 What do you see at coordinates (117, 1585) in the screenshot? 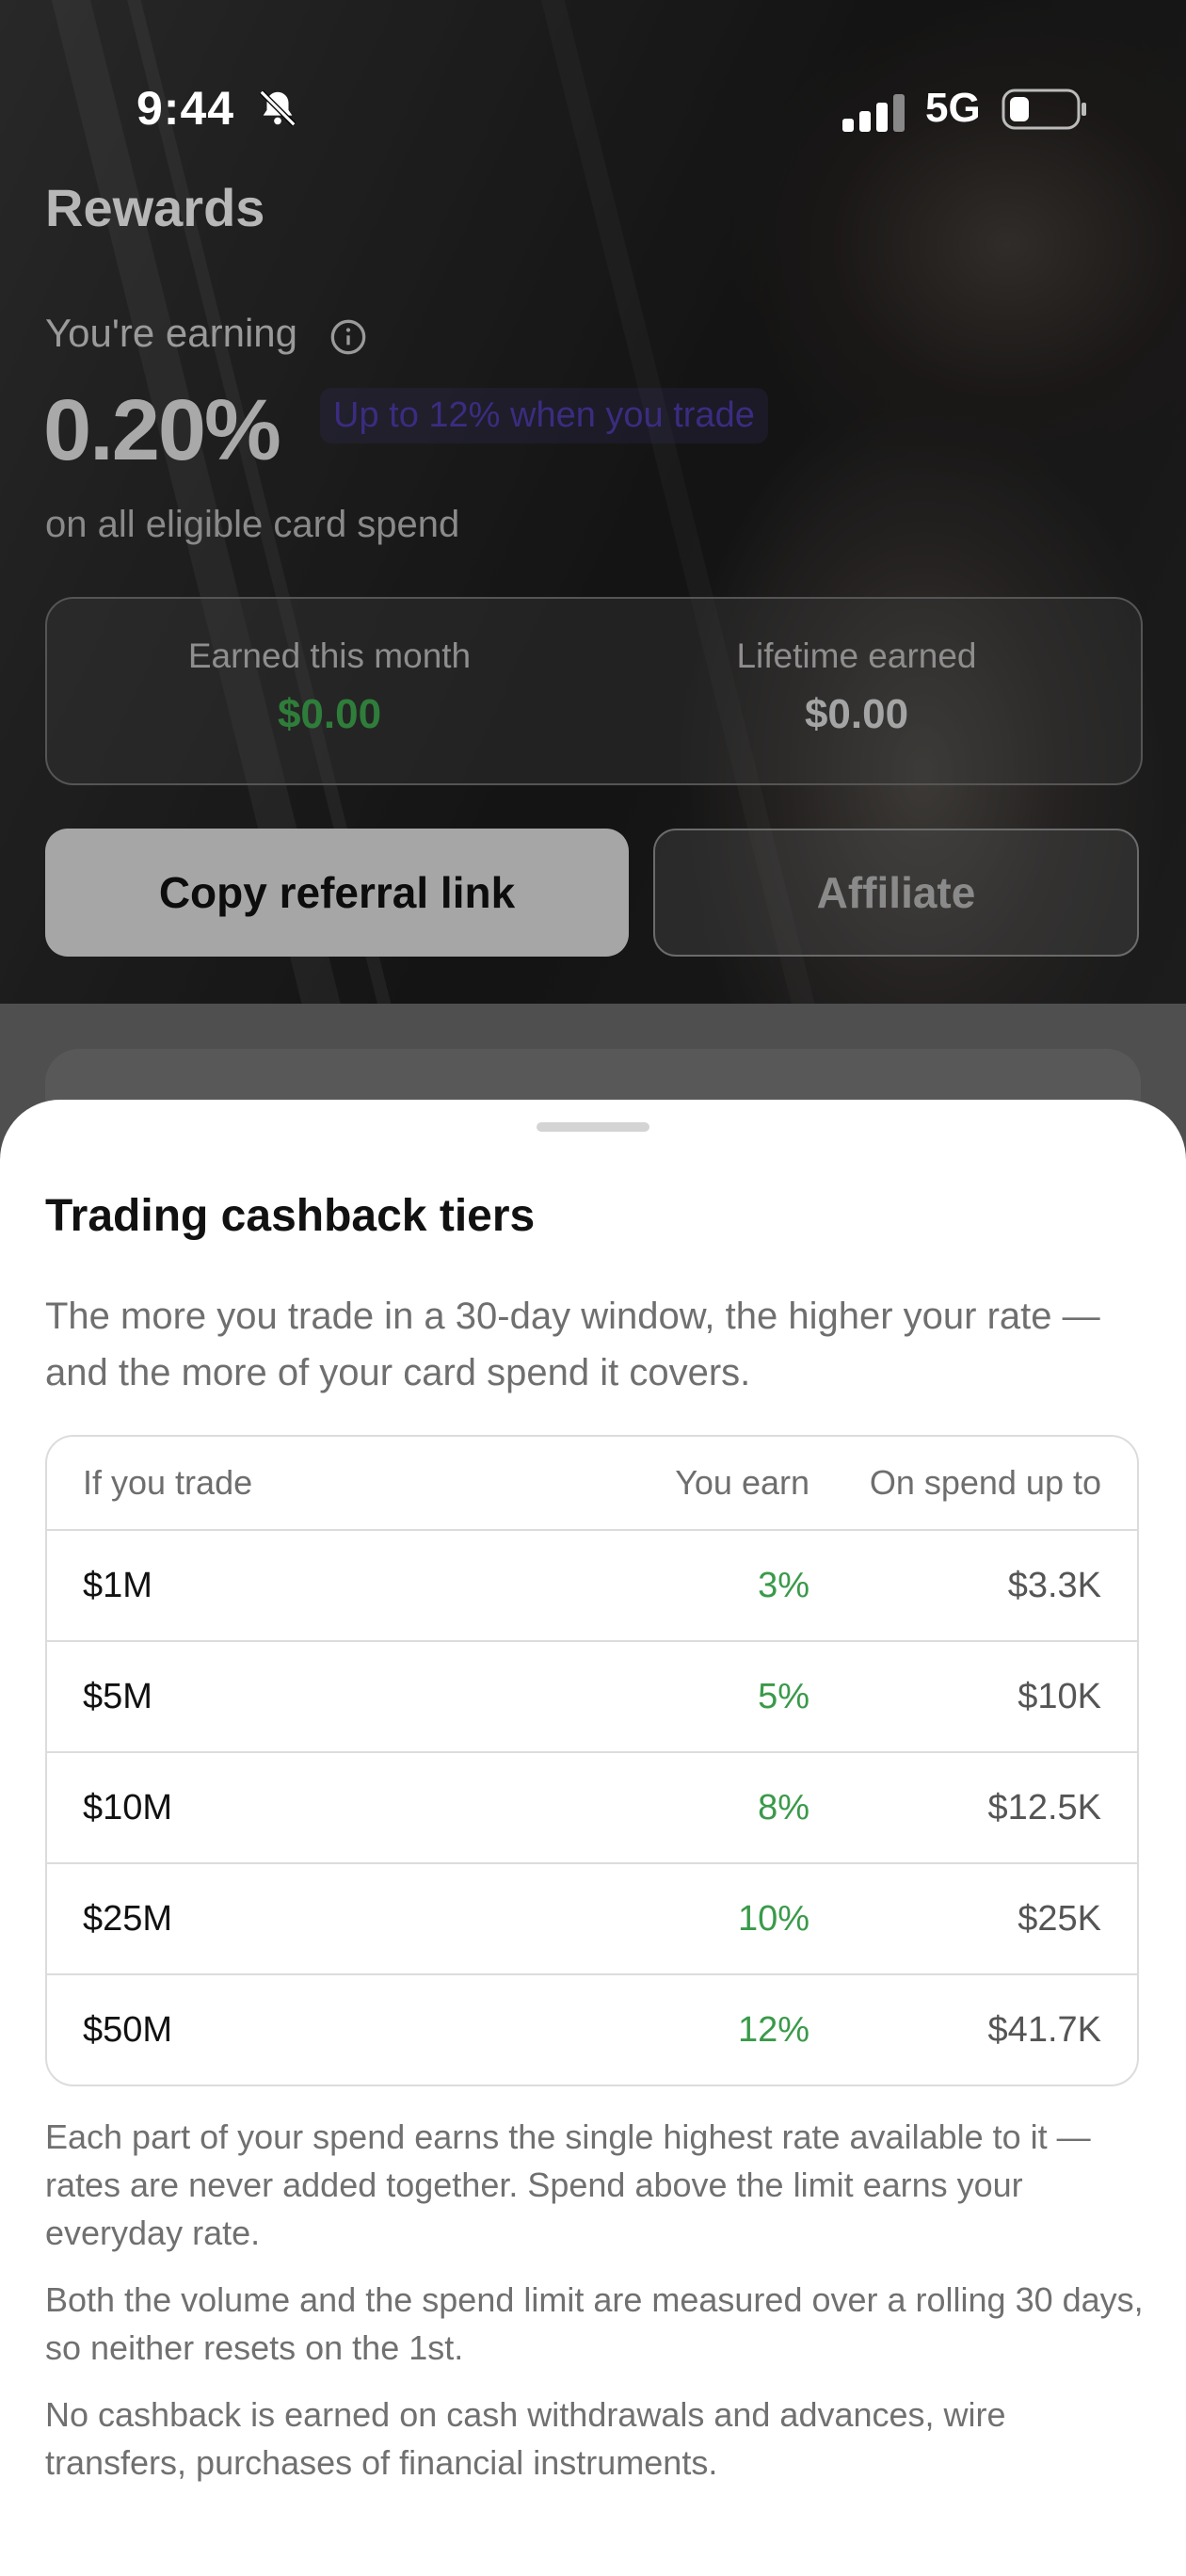
I see `trade-volume: $1M` at bounding box center [117, 1585].